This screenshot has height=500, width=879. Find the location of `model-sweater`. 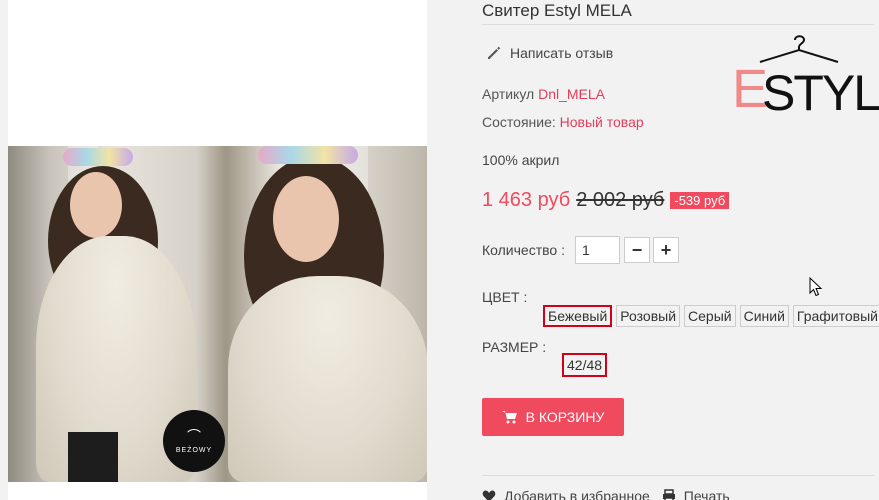

model-sweater is located at coordinates (327, 379).